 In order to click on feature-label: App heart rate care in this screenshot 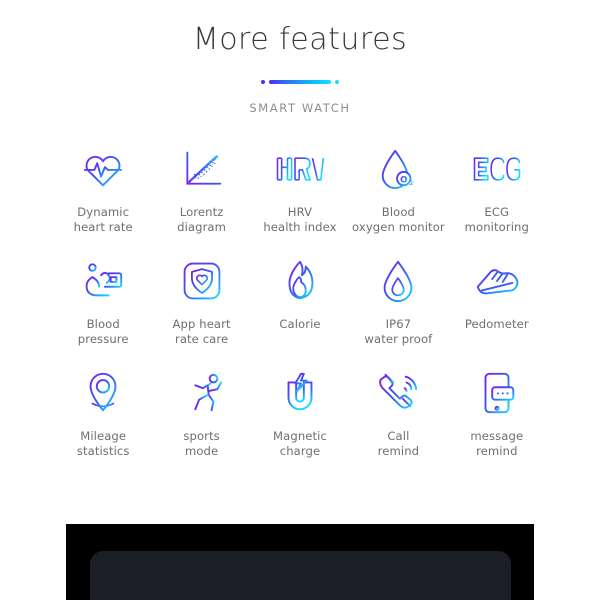, I will do `click(201, 331)`.